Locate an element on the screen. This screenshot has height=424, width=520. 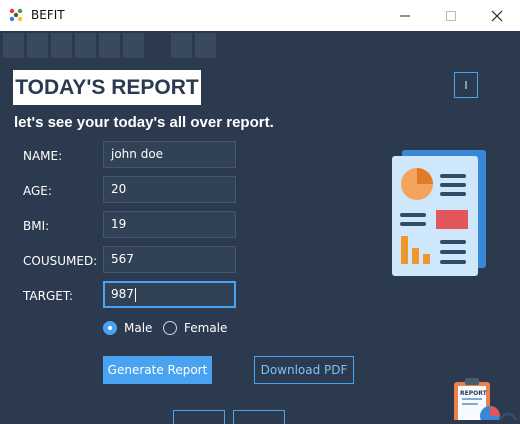
male-radio is located at coordinates (110, 328).